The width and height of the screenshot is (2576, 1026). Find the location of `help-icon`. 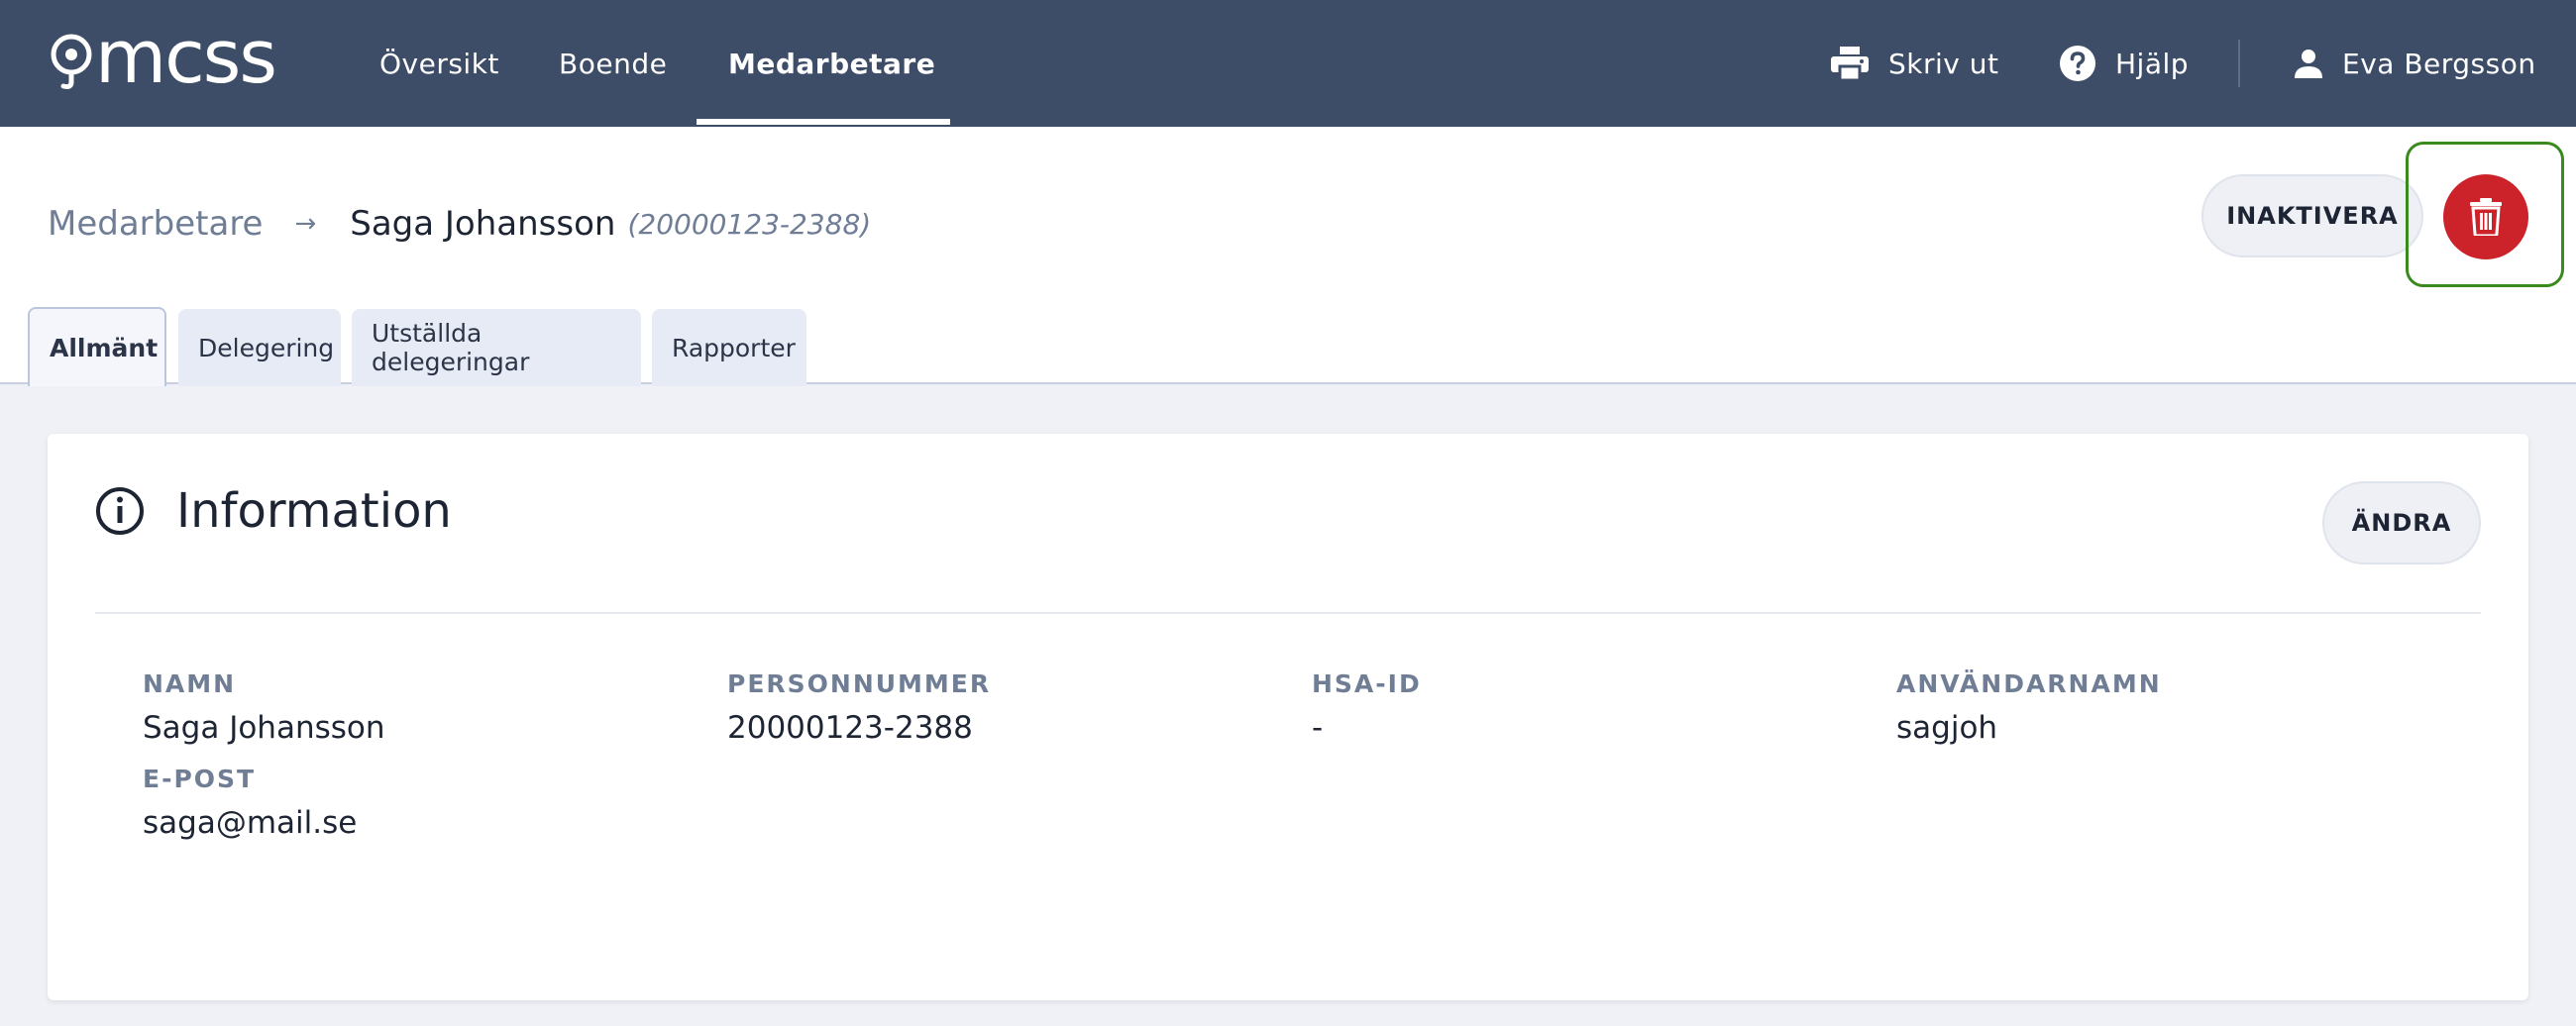

help-icon is located at coordinates (2077, 64).